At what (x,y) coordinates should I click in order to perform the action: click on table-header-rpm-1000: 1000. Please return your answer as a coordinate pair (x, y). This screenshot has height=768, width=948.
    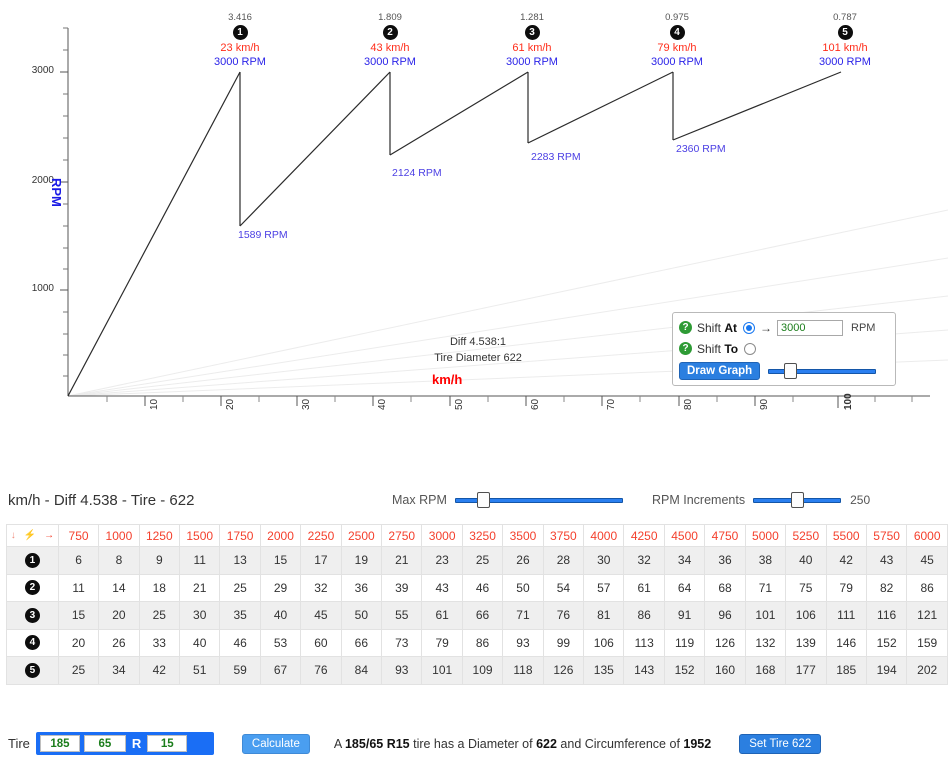
    Looking at the image, I should click on (119, 535).